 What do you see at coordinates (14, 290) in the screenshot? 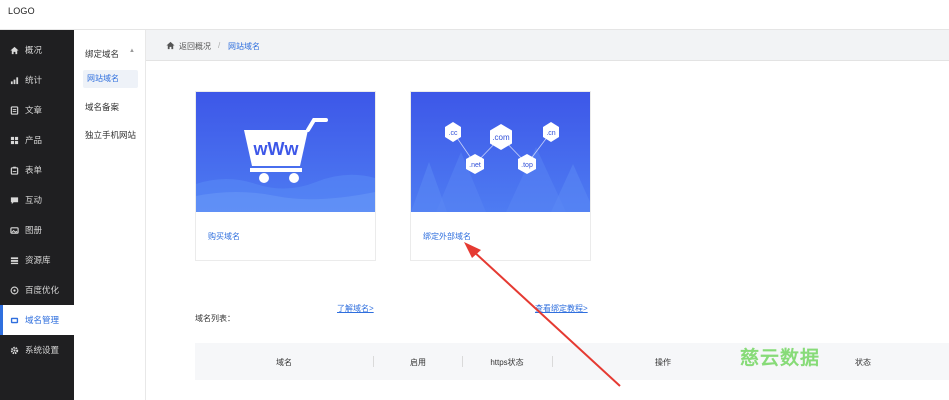
I see `seo-icon` at bounding box center [14, 290].